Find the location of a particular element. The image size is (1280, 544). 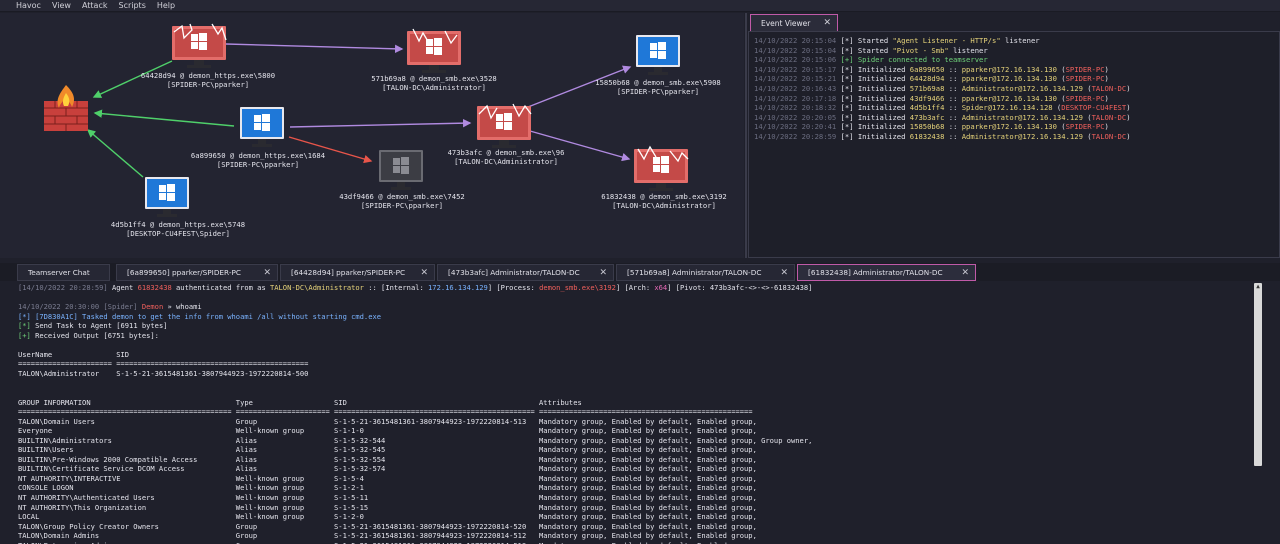

event-text: 473b3afc is located at coordinates (927, 117).